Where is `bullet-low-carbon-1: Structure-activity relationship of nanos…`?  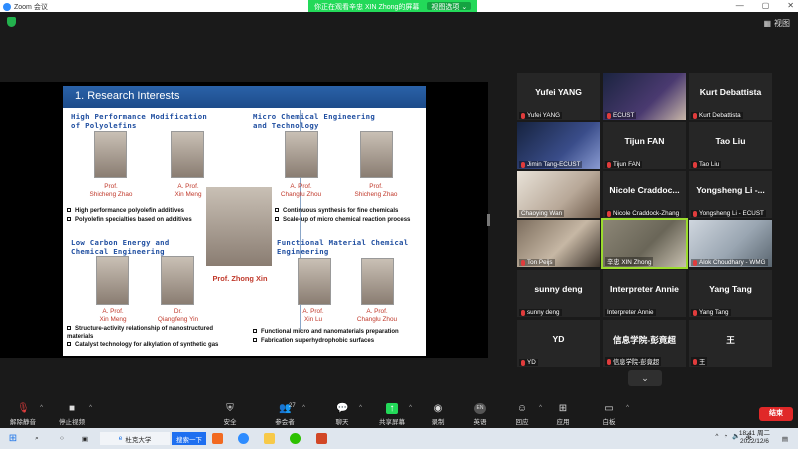 bullet-low-carbon-1: Structure-activity relationship of nanos… is located at coordinates (152, 333).